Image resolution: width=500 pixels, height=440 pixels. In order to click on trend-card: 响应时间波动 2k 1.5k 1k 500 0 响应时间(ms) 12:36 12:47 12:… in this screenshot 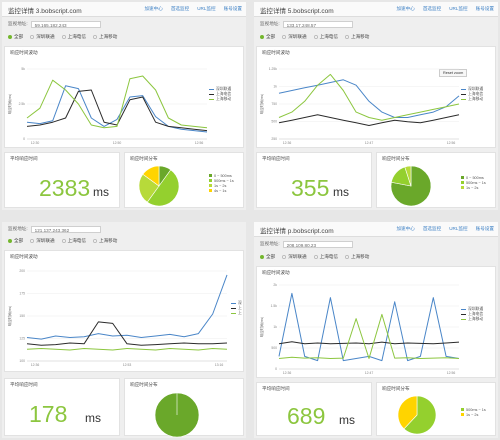, I will do `click(376, 322)`.